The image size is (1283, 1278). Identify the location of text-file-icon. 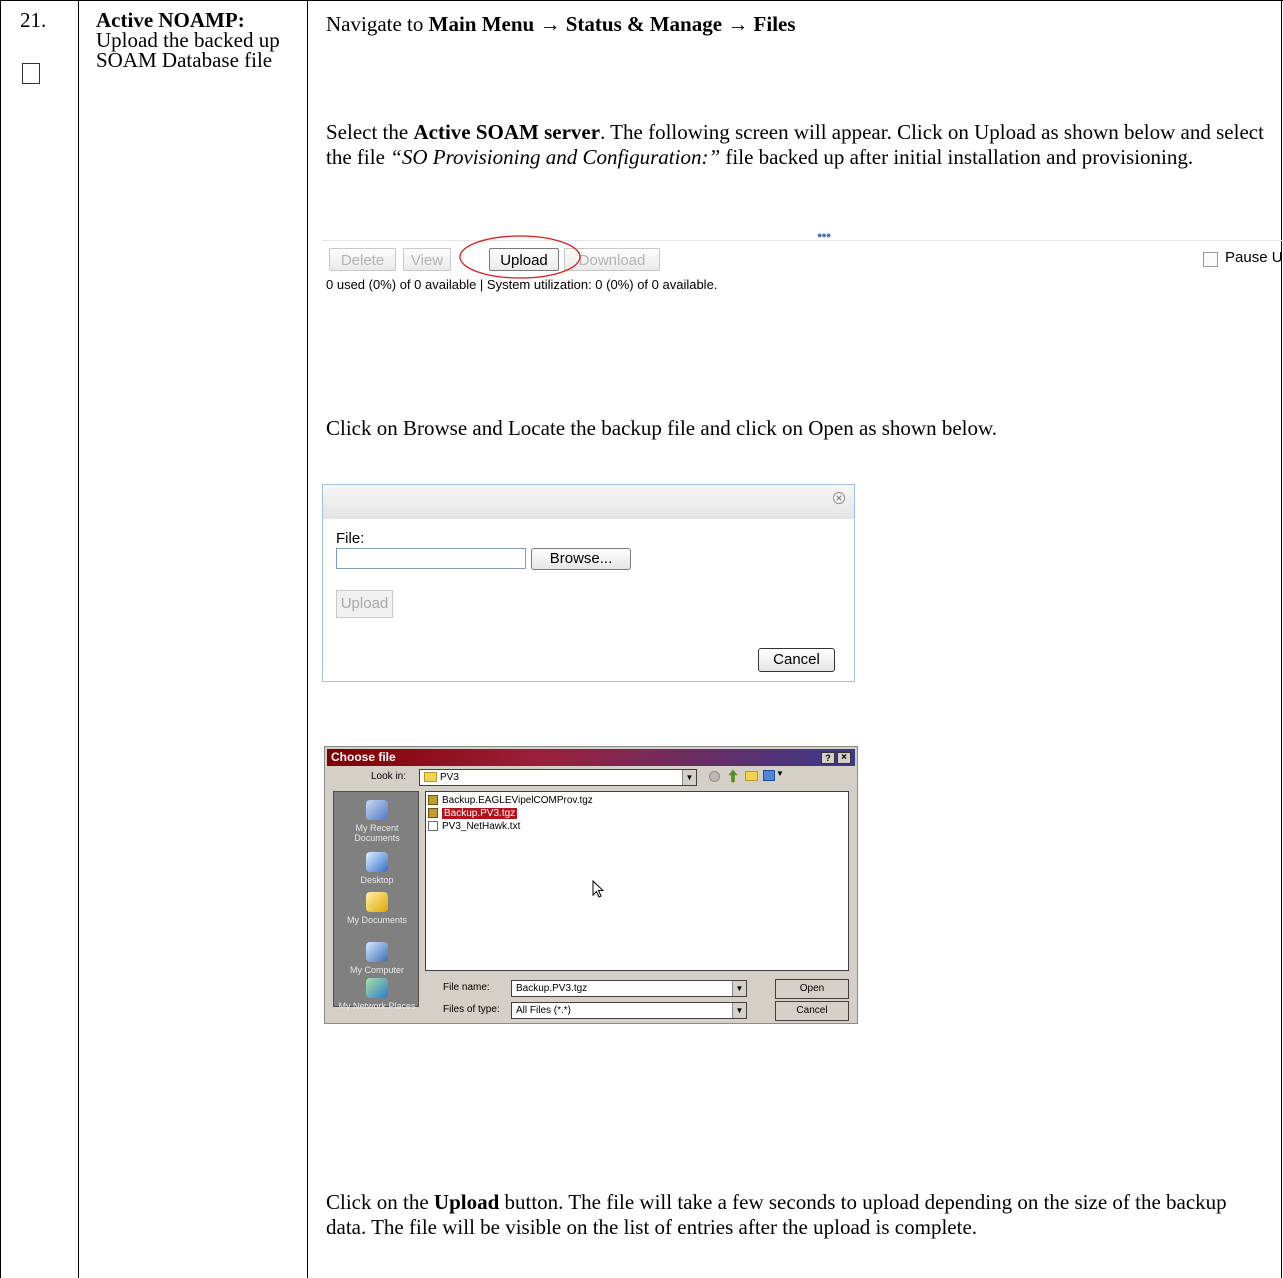
(433, 826).